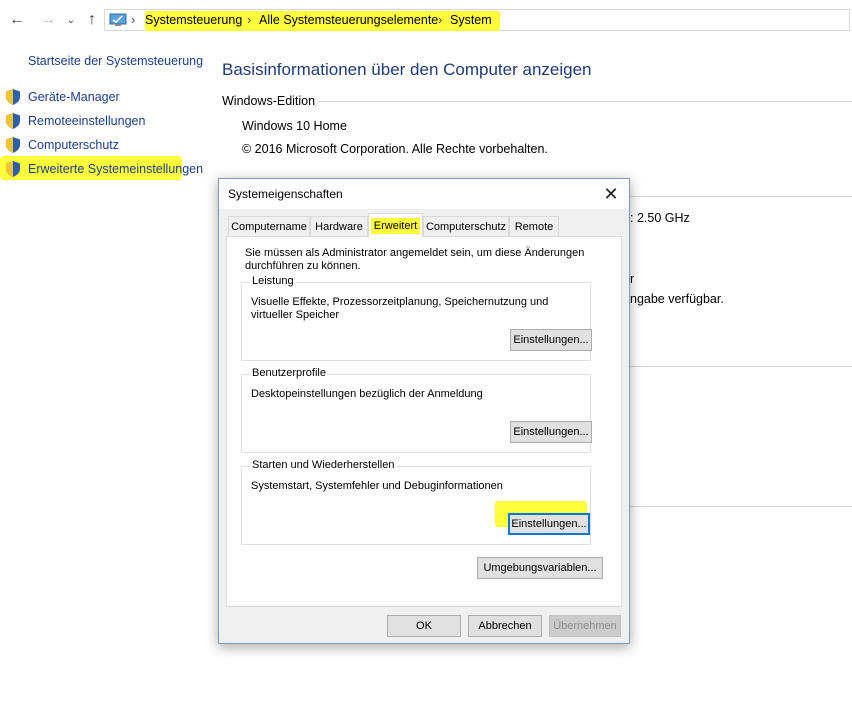 The height and width of the screenshot is (718, 852). I want to click on pen-touch-text: ngabe verfügbar., so click(677, 299).